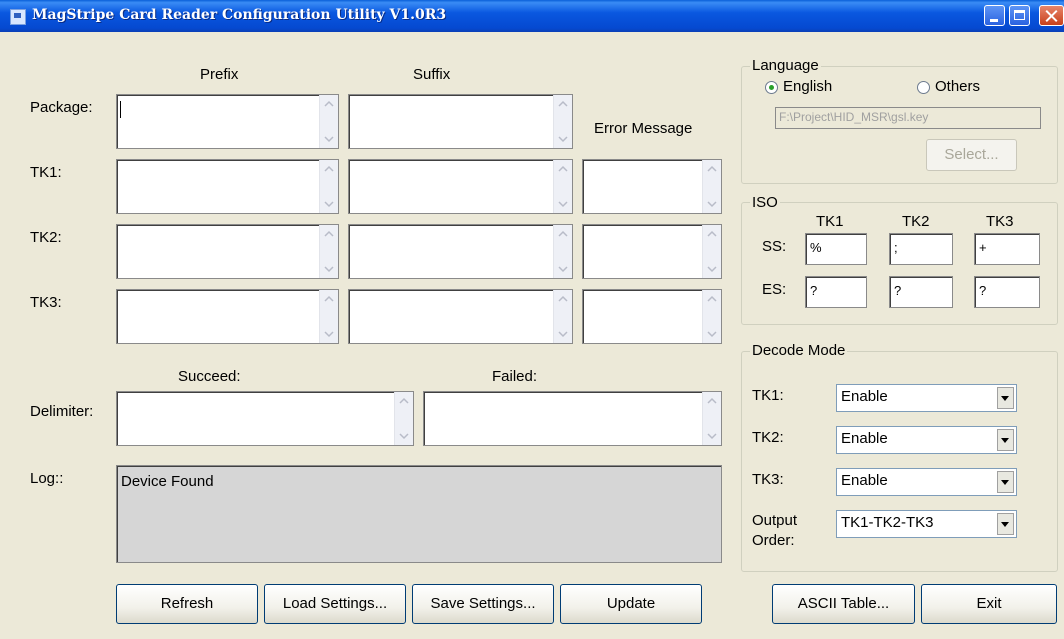 This screenshot has width=1064, height=639. What do you see at coordinates (896, 247) in the screenshot?
I see `ss-tk2-value: ;` at bounding box center [896, 247].